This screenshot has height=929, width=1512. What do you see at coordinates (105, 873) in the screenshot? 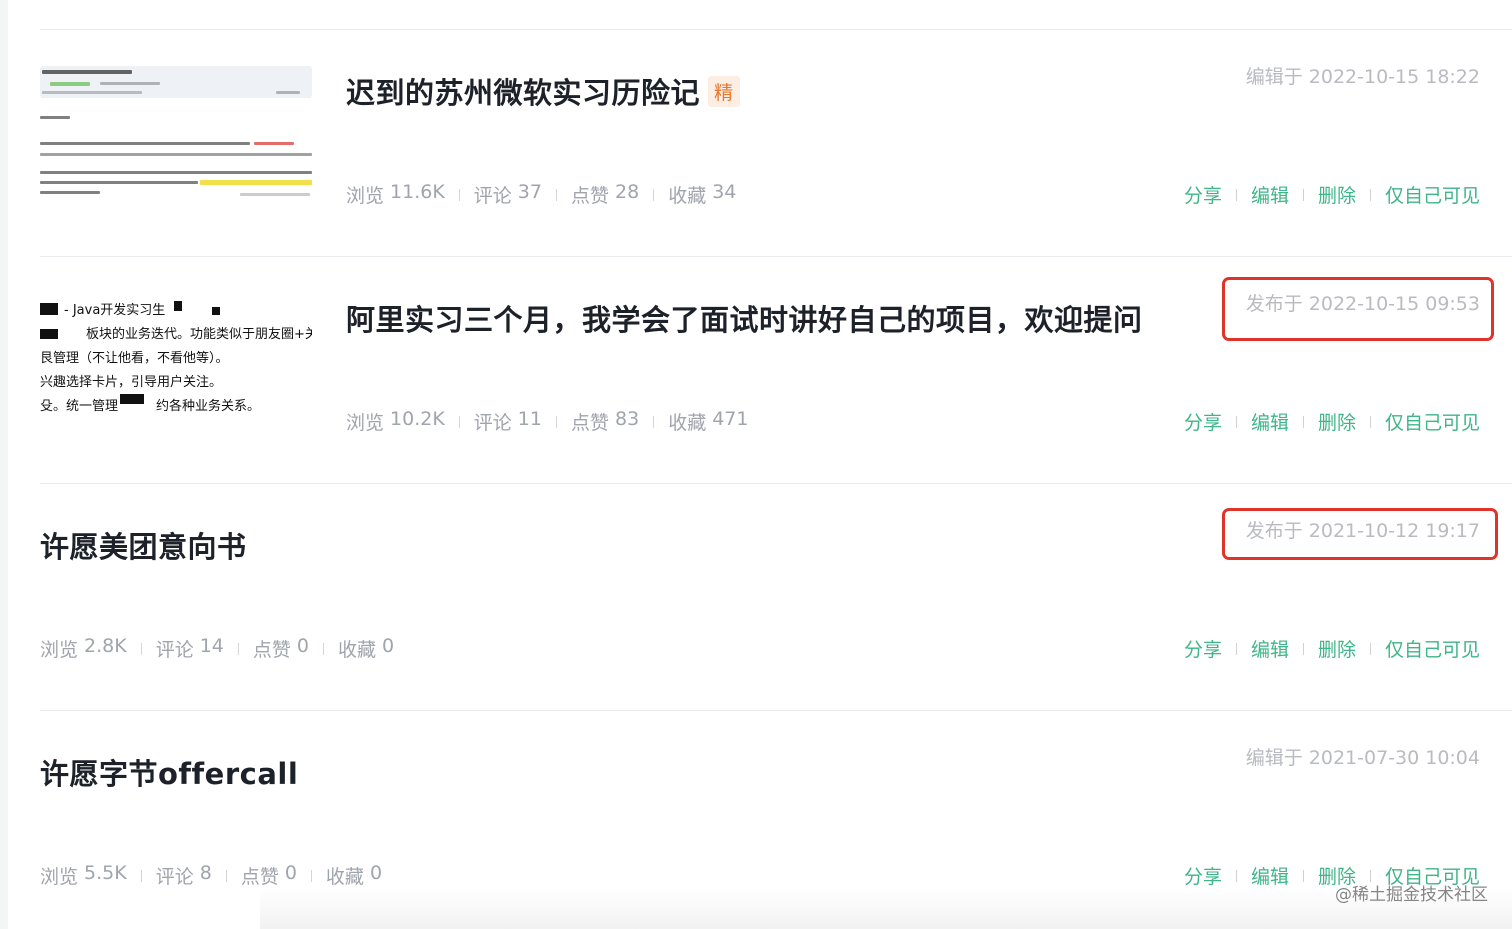
I see `views-count: 5.5K` at bounding box center [105, 873].